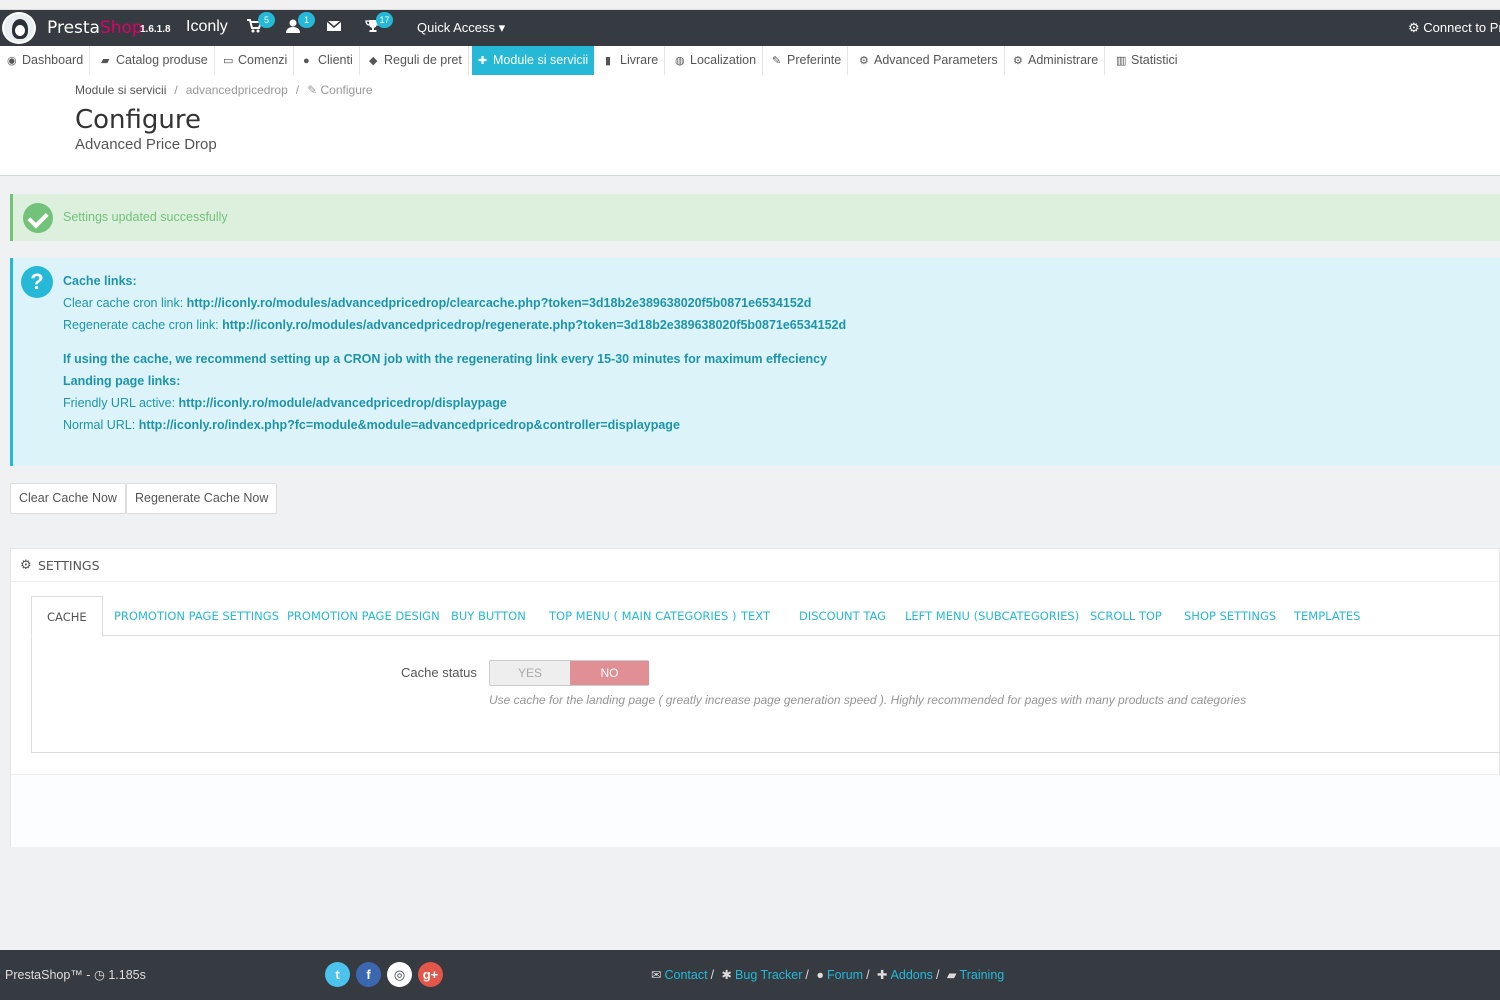 Image resolution: width=1500 pixels, height=1000 pixels. What do you see at coordinates (1126, 616) in the screenshot?
I see `tab-scroll-top: Scroll top` at bounding box center [1126, 616].